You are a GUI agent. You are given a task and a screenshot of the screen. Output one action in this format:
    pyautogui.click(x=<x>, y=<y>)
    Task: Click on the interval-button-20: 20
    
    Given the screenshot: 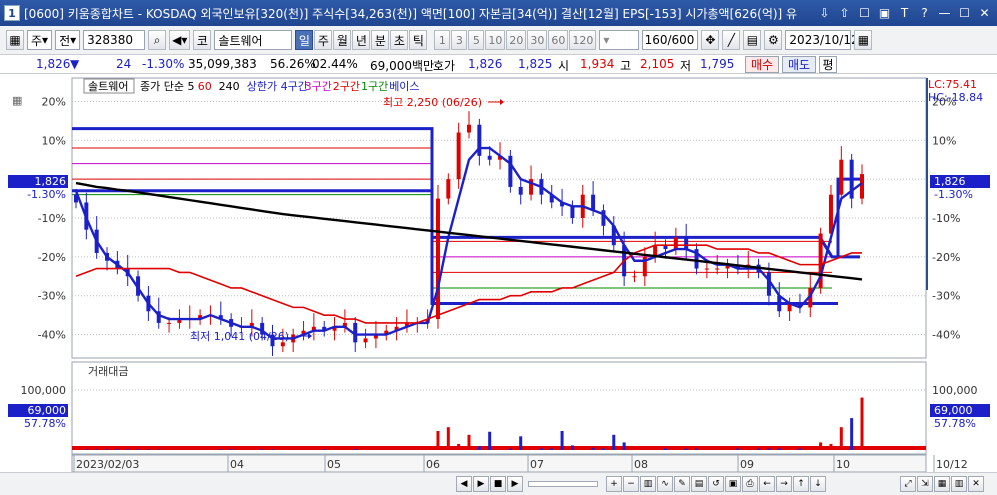 What is the action you would take?
    pyautogui.click(x=516, y=40)
    